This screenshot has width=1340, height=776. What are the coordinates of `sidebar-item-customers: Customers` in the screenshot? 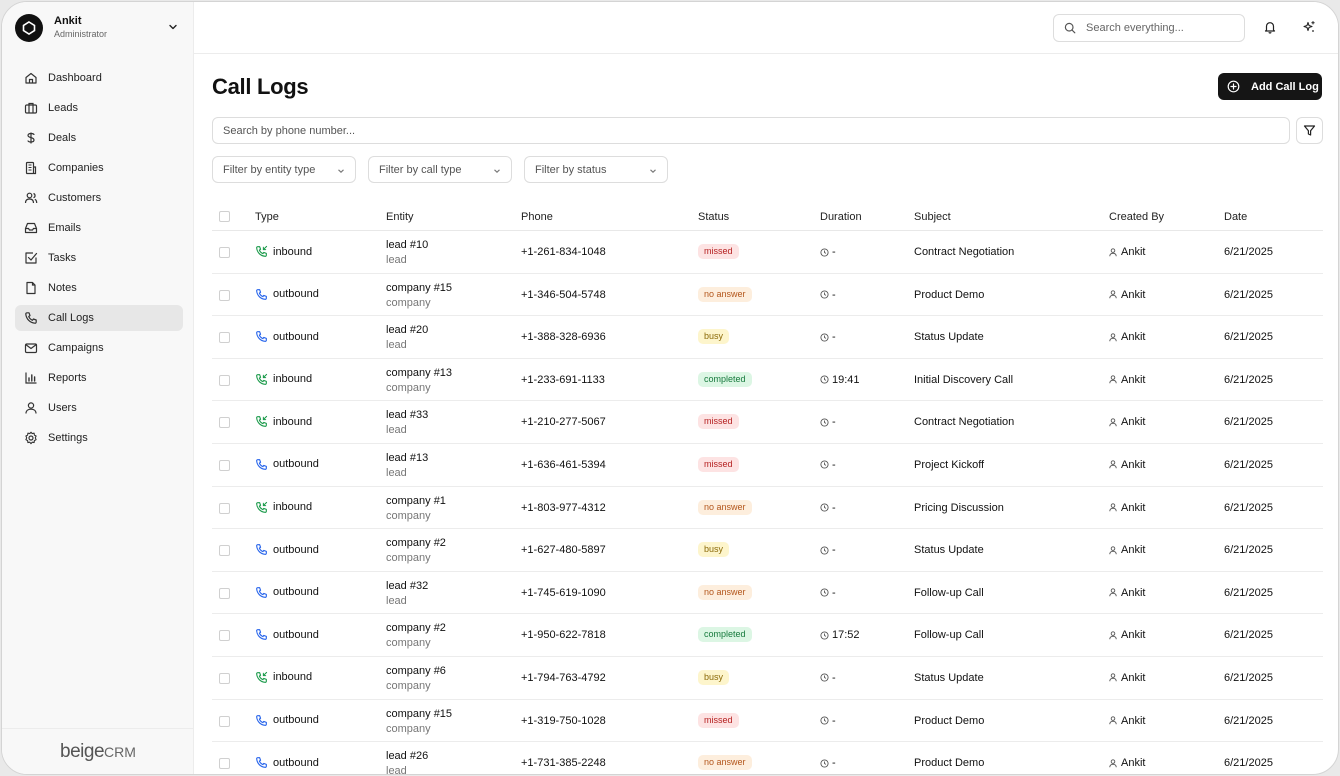 It's located at (99, 198).